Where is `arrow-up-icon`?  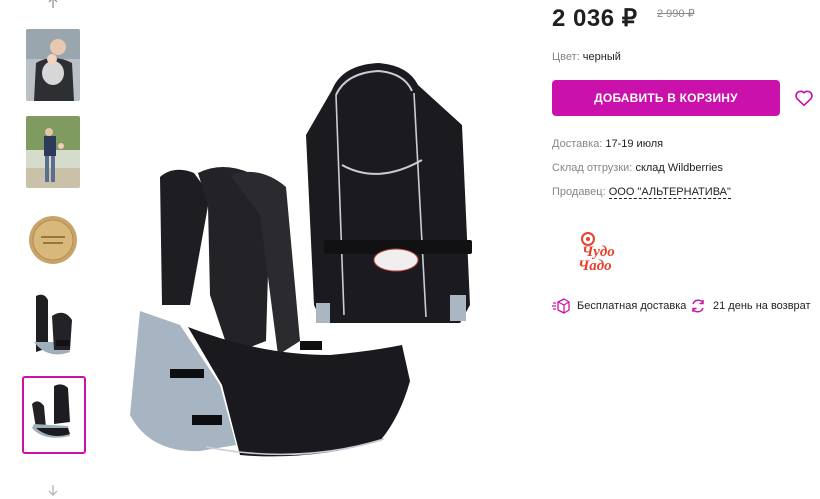
arrow-up-icon is located at coordinates (53, 4).